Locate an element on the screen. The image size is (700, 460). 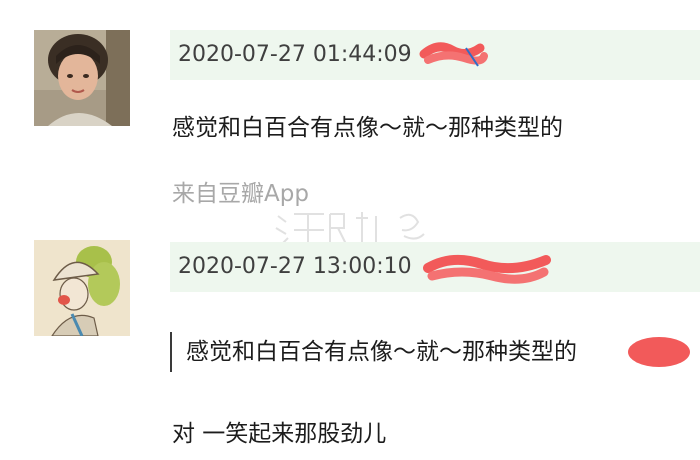
comment-meta-bar: 2020-07-27 13:00:10 is located at coordinates (435, 267).